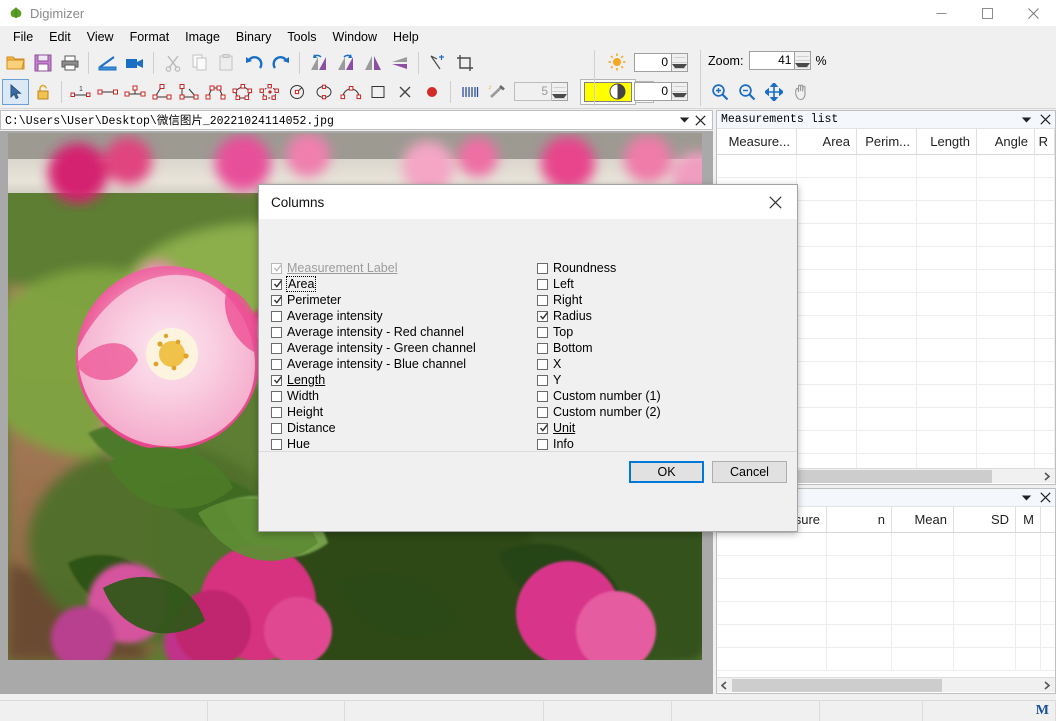  What do you see at coordinates (100, 37) in the screenshot?
I see `menu-view: View` at bounding box center [100, 37].